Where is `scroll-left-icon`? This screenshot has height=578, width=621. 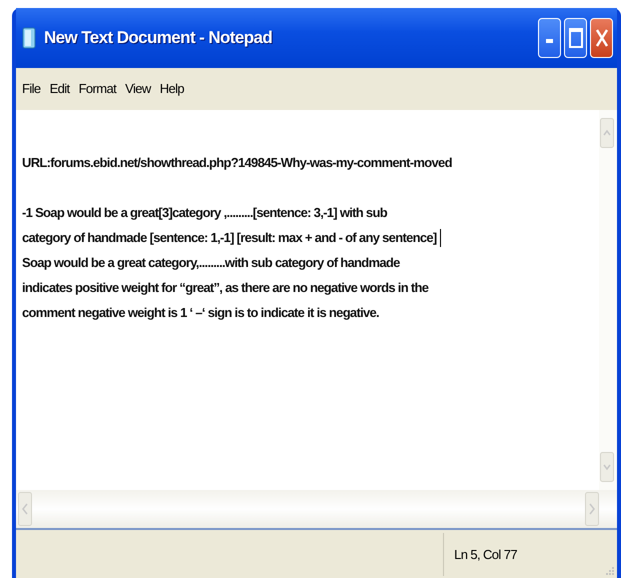
scroll-left-icon is located at coordinates (25, 509).